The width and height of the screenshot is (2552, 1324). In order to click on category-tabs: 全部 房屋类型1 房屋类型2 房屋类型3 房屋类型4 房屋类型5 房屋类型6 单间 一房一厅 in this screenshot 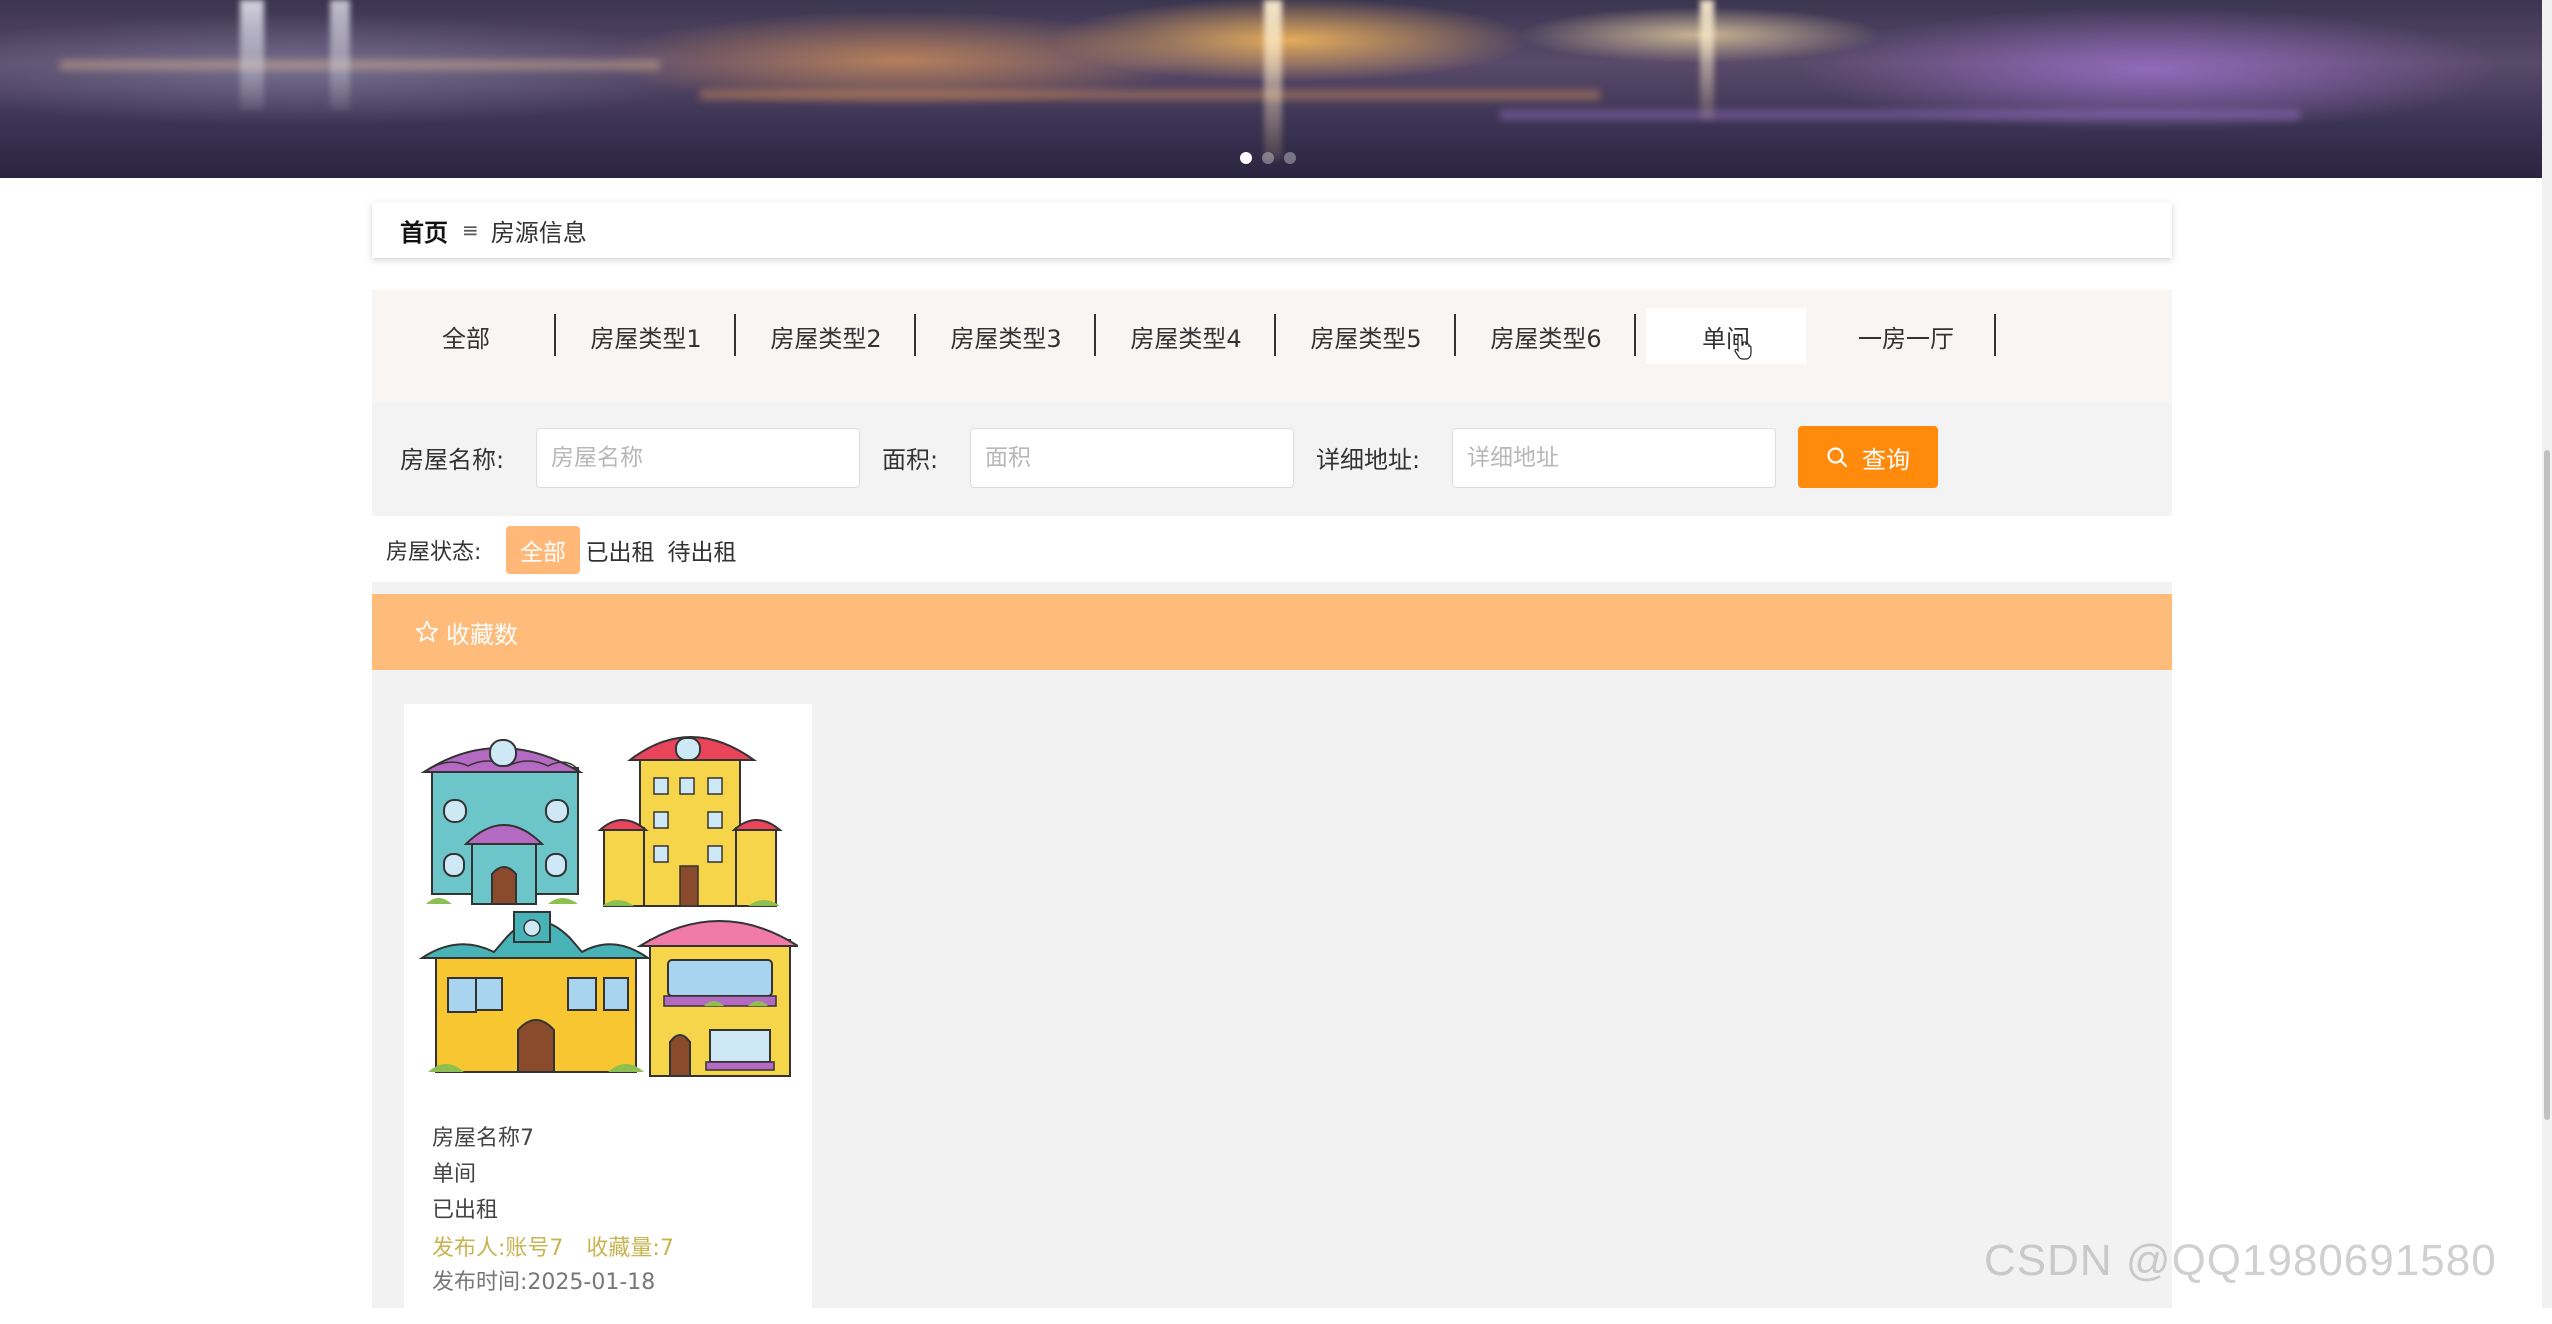, I will do `click(1272, 346)`.